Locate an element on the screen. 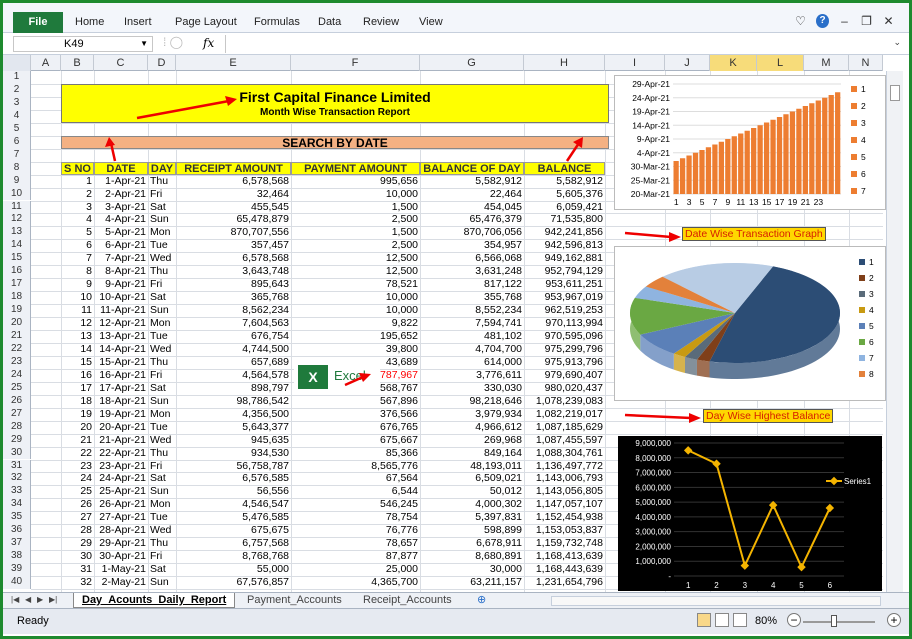 This screenshot has height=639, width=912. table-cell: 1,078,239,083 is located at coordinates (564, 401).